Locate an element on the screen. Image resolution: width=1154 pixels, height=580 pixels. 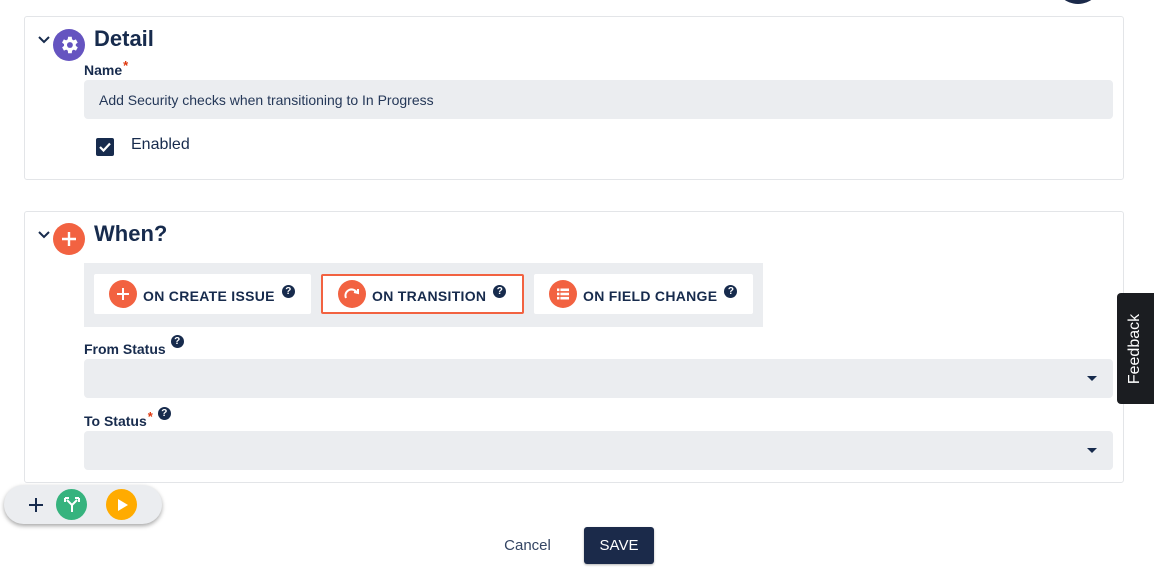
enabled-label: Enabled is located at coordinates (160, 144).